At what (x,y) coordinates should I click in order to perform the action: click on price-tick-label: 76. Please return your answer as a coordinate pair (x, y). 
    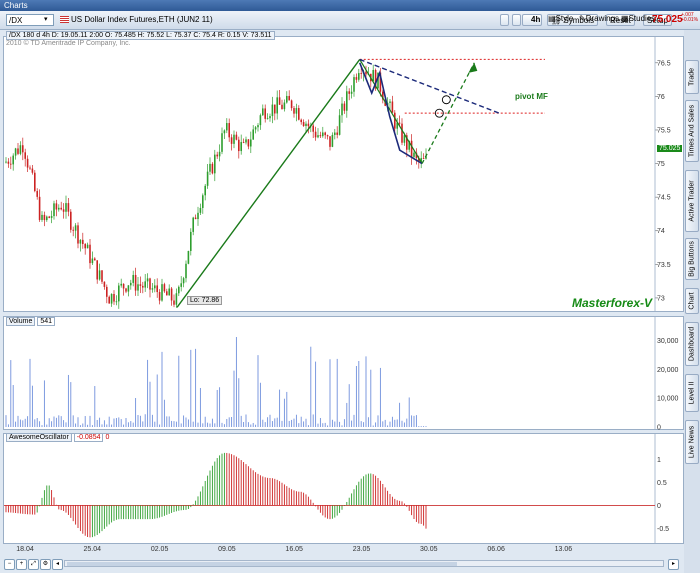
    Looking at the image, I should click on (661, 97).